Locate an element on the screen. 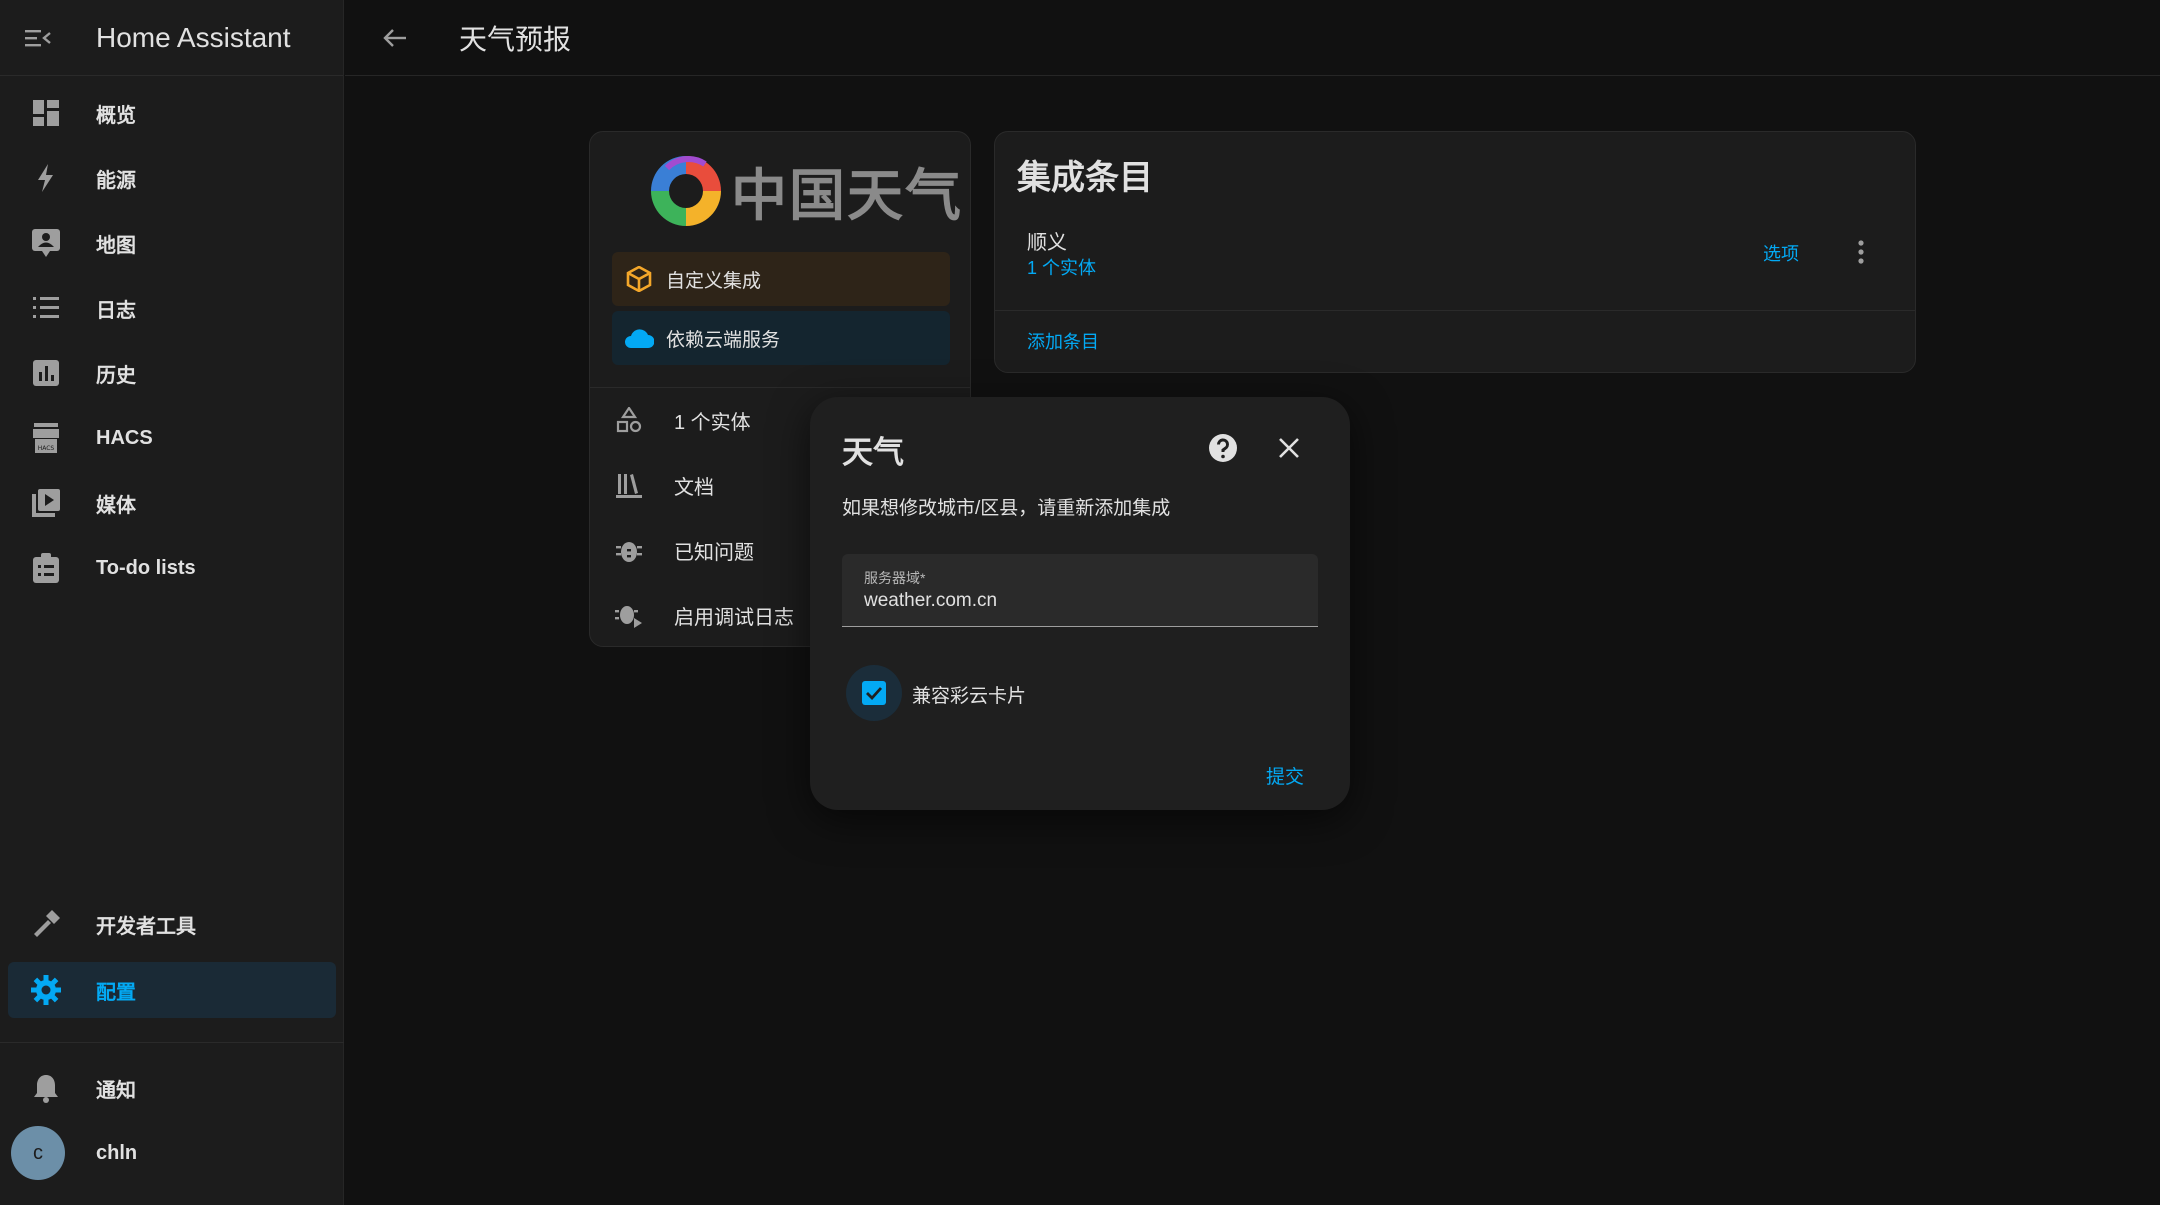 Image resolution: width=2160 pixels, height=1205 pixels. integration-logo: 中国天气 is located at coordinates (804, 191).